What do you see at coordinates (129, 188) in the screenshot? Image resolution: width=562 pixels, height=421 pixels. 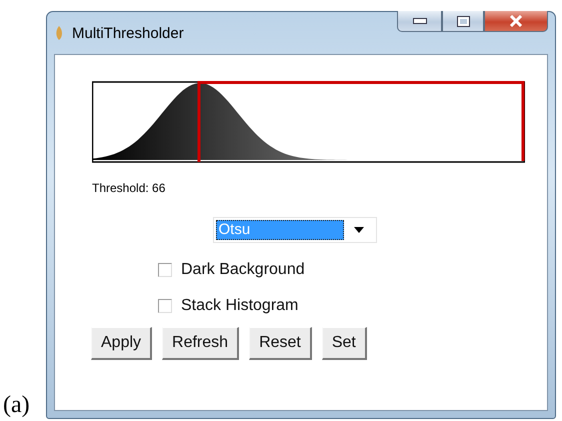 I see `threshold-label: Threshold: 66` at bounding box center [129, 188].